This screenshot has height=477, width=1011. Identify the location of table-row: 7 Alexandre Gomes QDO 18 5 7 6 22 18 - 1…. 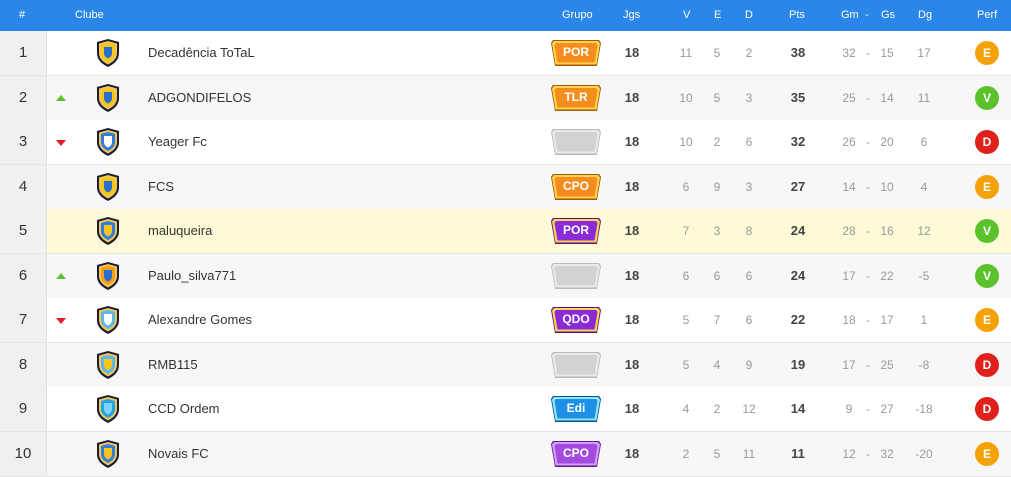
(505, 320).